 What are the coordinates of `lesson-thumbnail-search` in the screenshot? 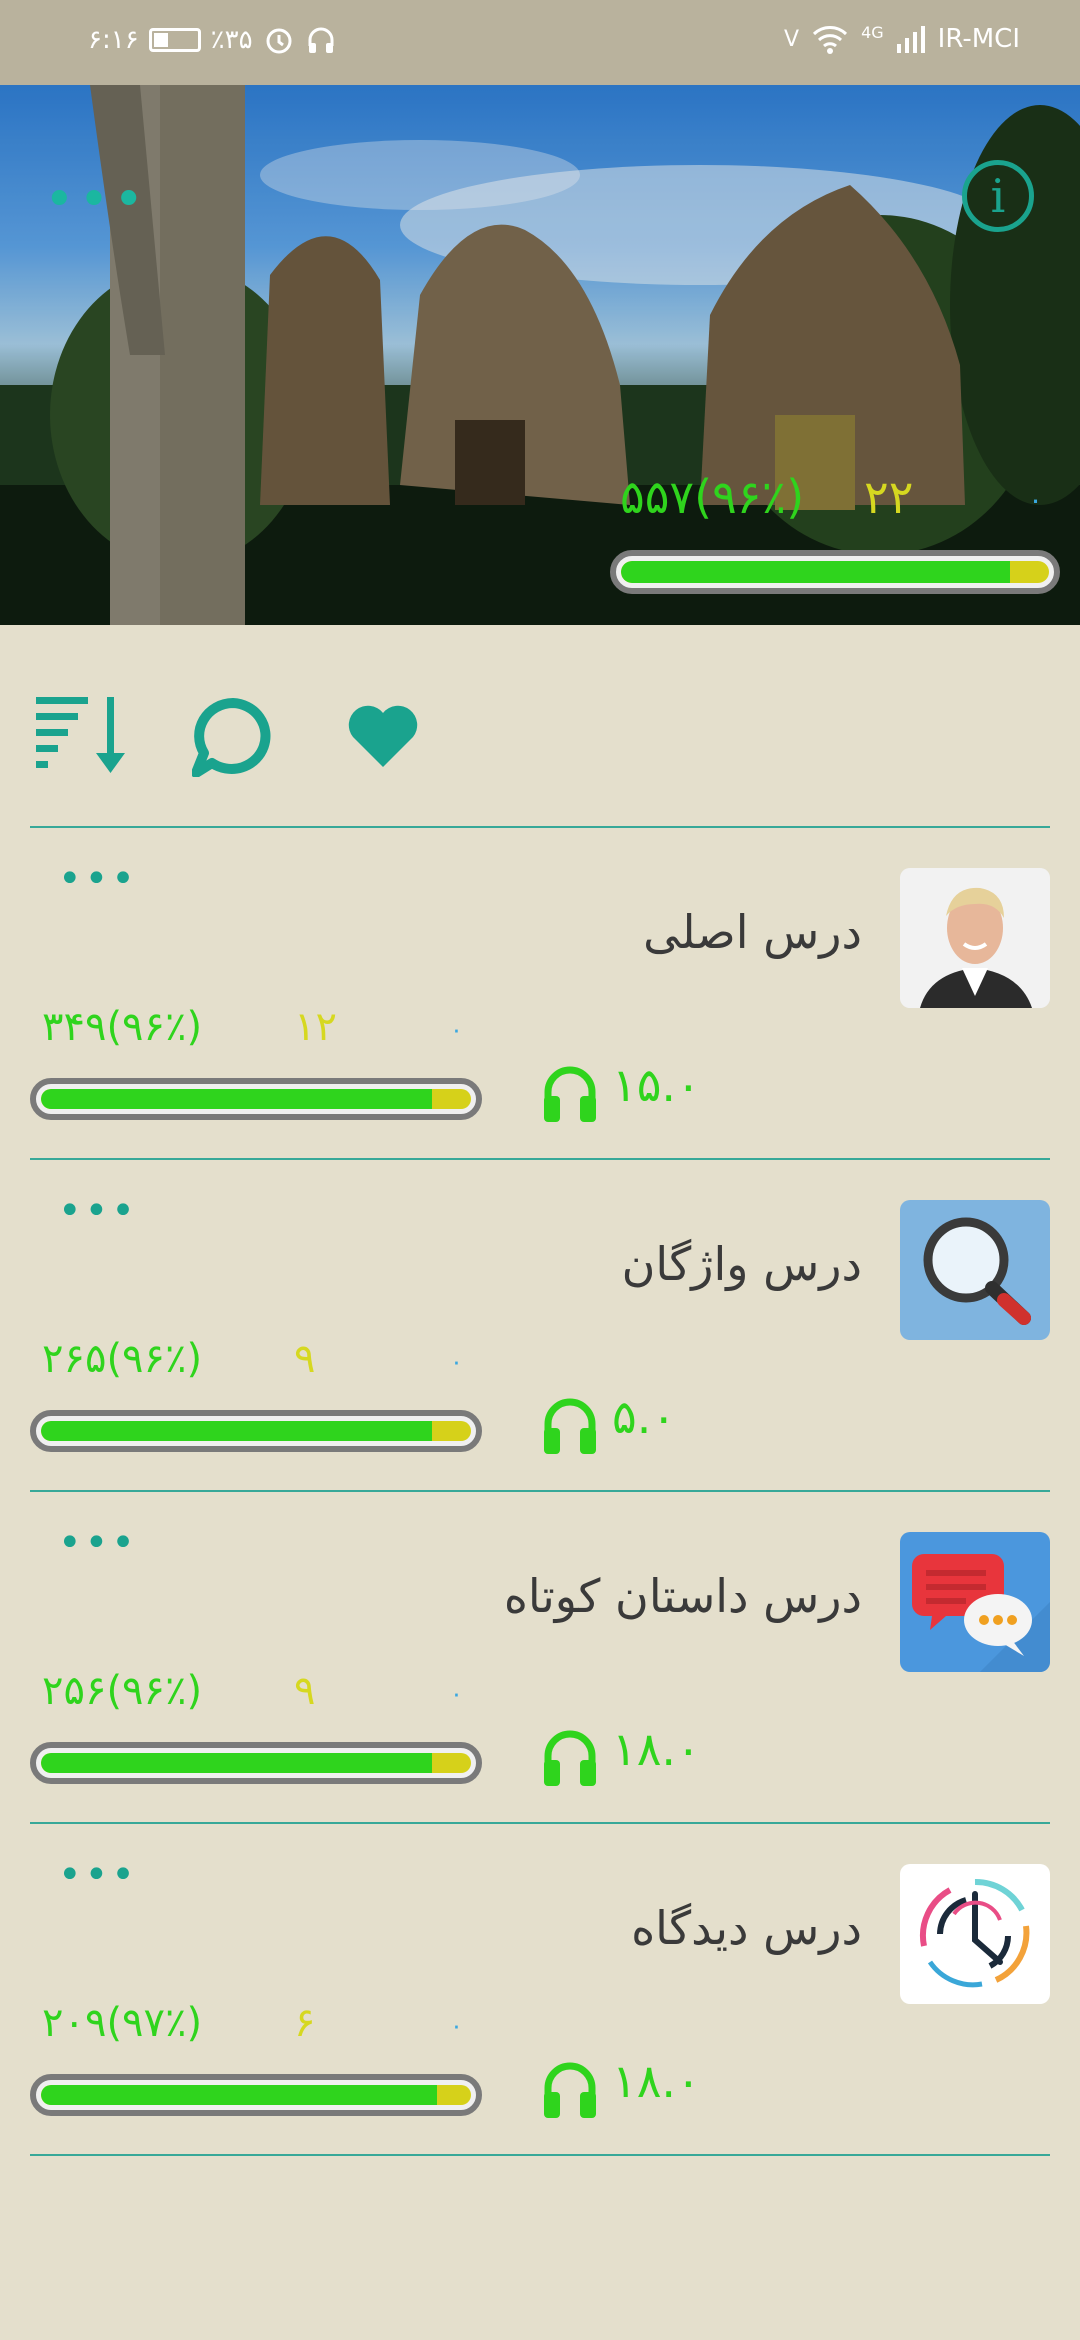 It's located at (975, 1270).